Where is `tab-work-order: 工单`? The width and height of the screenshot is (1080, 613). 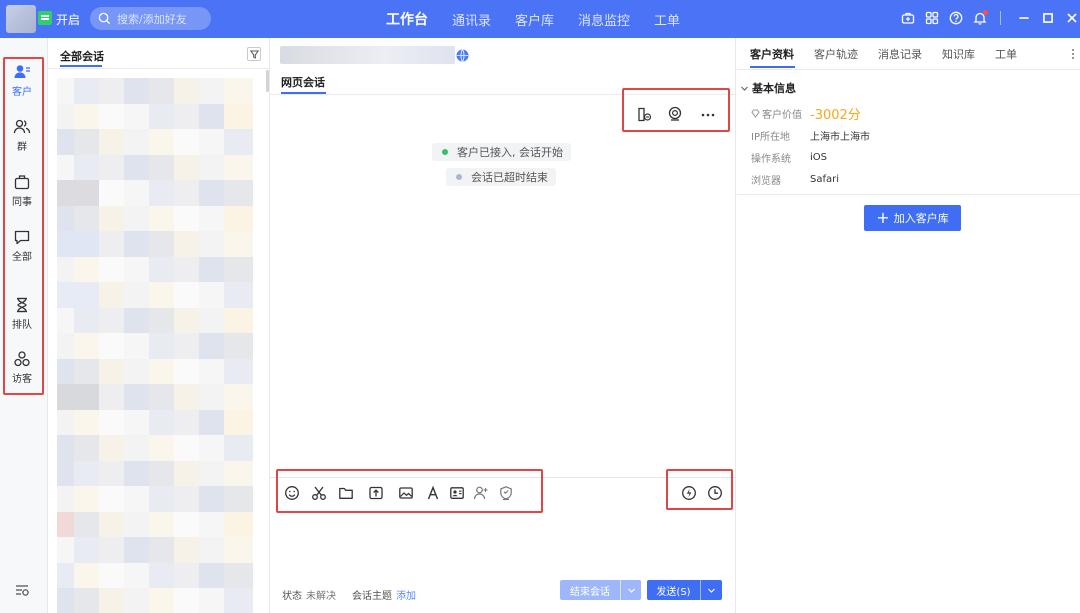
tab-work-order: 工单 is located at coordinates (1006, 54).